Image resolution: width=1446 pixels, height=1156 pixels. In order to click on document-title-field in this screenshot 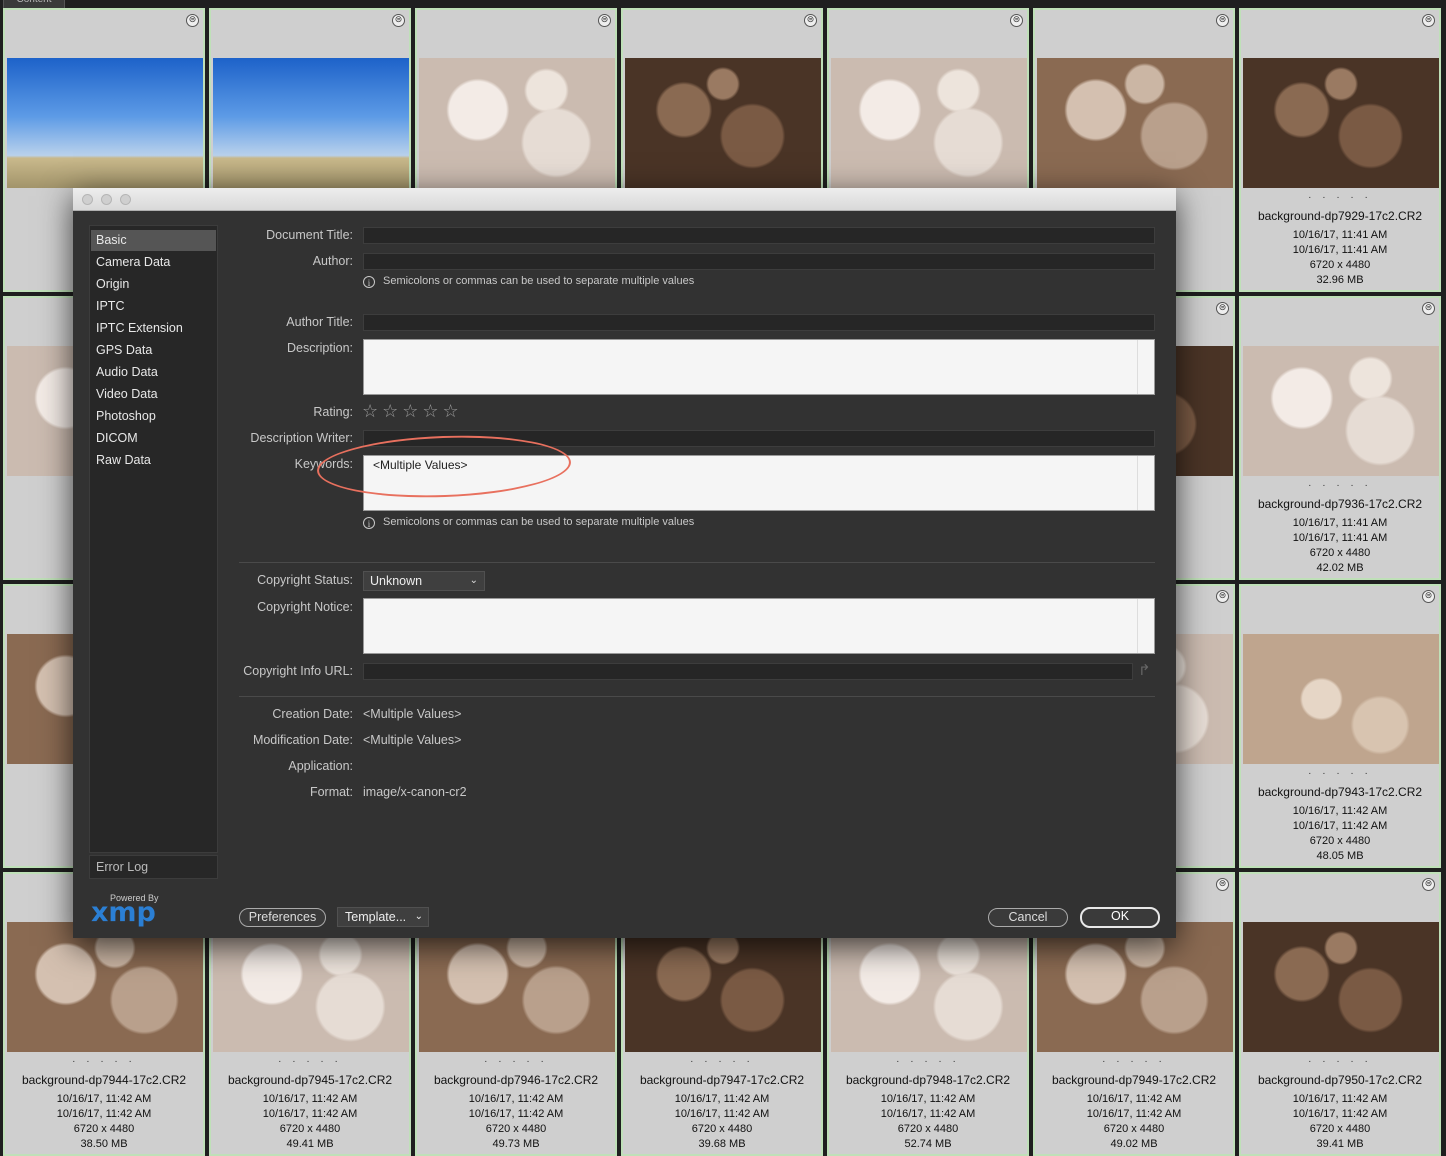, I will do `click(759, 235)`.